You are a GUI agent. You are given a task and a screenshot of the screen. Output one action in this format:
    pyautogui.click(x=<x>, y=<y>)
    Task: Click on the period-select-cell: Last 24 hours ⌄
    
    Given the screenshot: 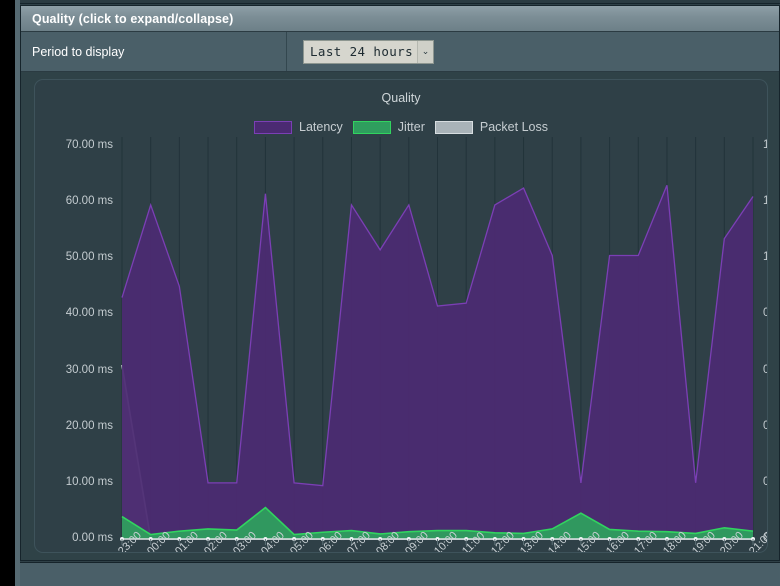 What is the action you would take?
    pyautogui.click(x=533, y=51)
    